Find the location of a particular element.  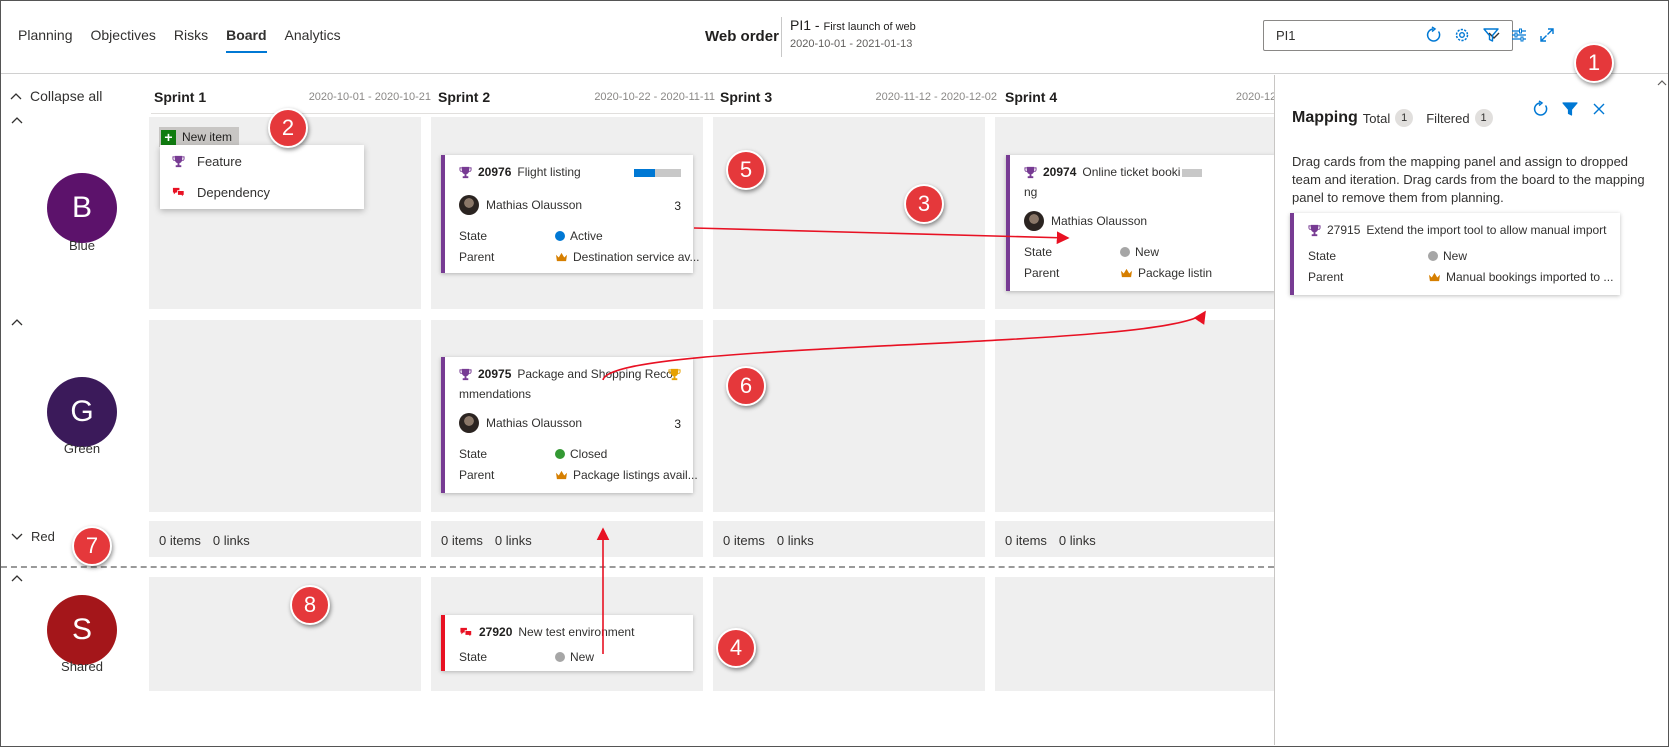

tab-risks: Risks is located at coordinates (191, 40).